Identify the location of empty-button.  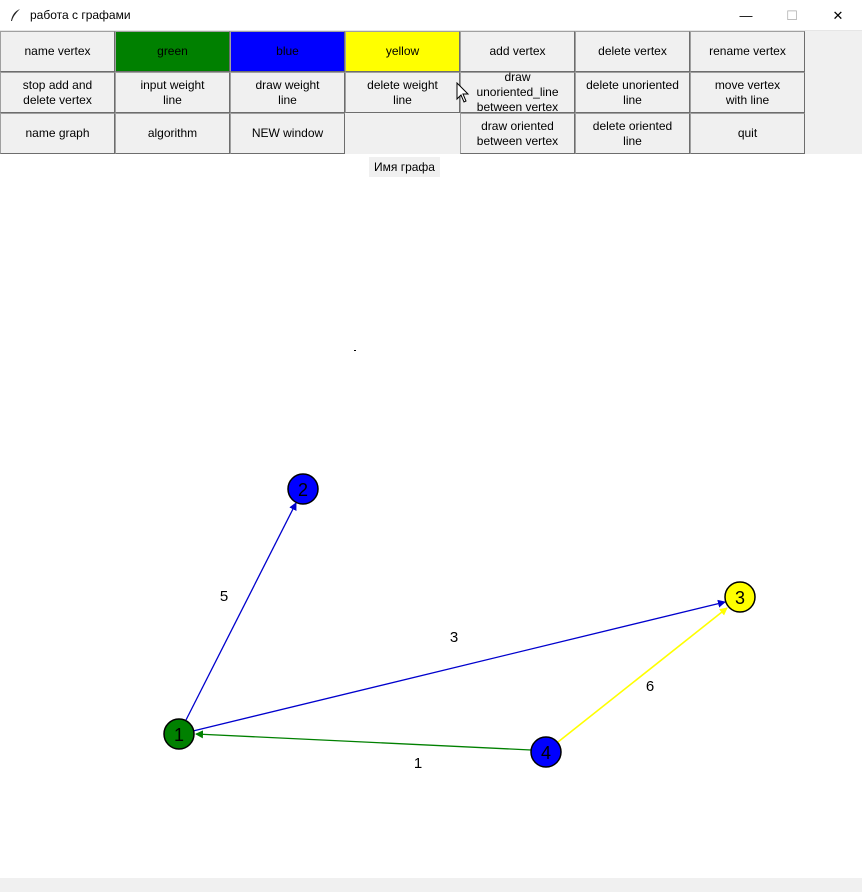
(402, 133).